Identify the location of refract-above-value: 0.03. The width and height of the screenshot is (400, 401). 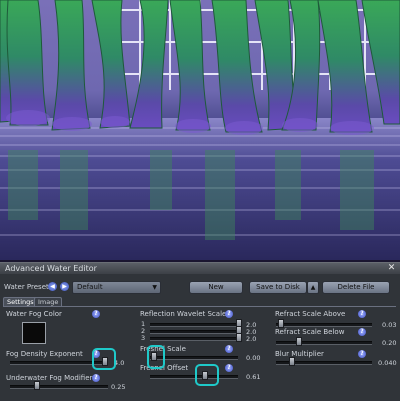
(389, 325).